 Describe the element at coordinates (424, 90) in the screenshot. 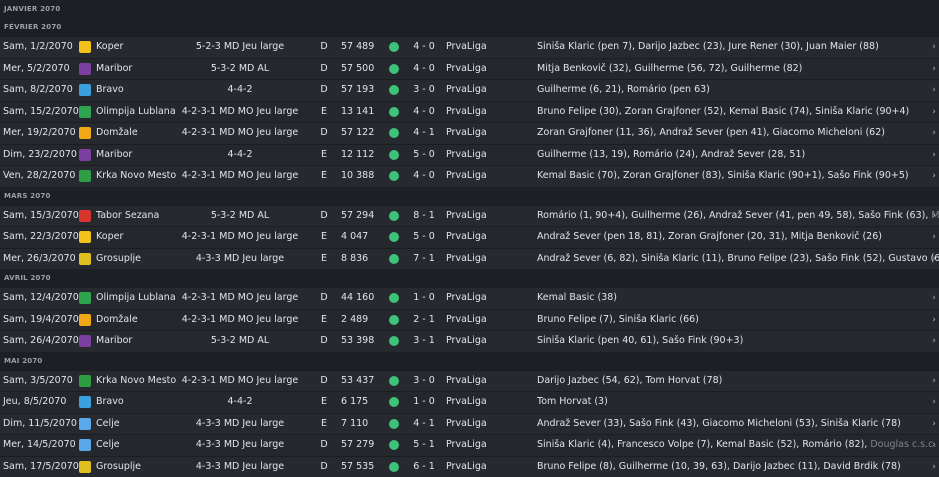

I see `score: 3 - 0` at that location.